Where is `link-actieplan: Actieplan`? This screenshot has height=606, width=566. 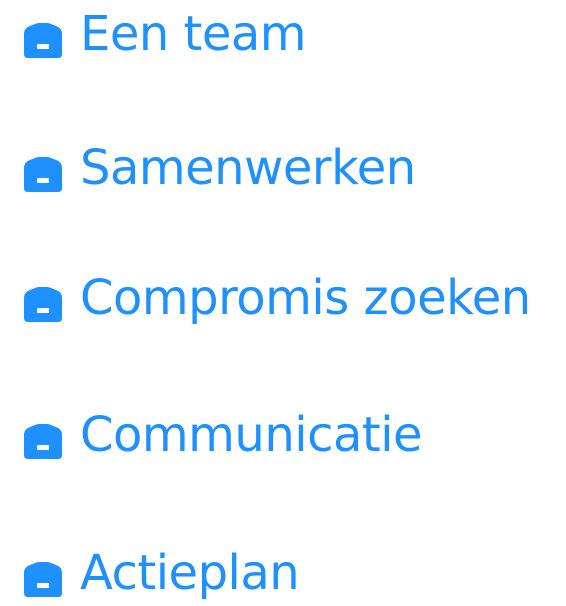 link-actieplan: Actieplan is located at coordinates (157, 573).